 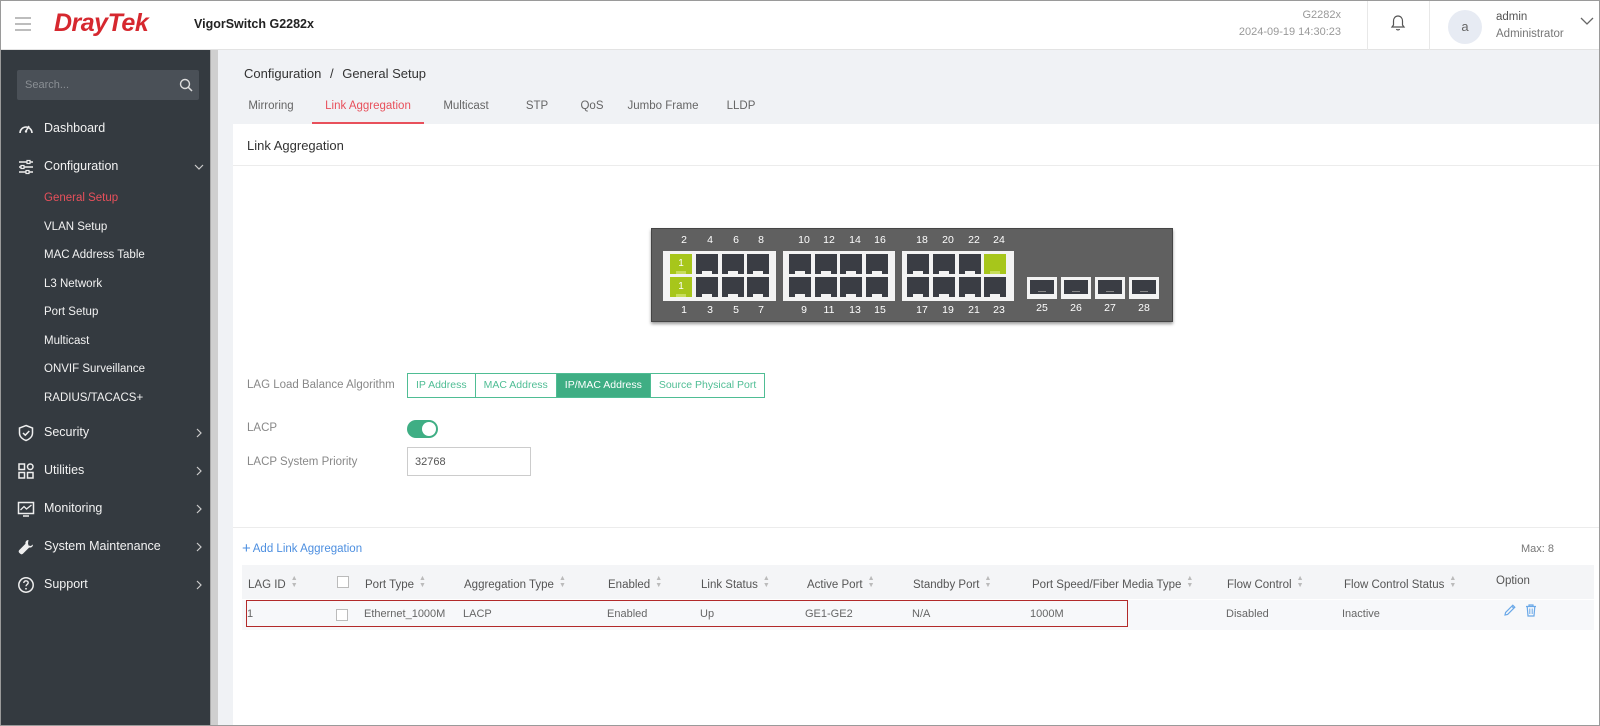 I want to click on sidebar-sub-port-setup: Port Setup, so click(x=71, y=312).